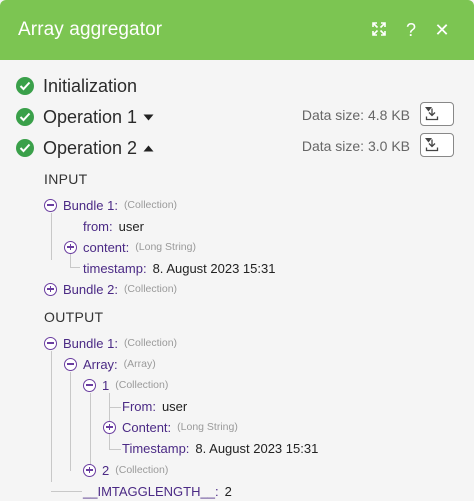  What do you see at coordinates (155, 406) in the screenshot?
I see `output-from-field: From: user` at bounding box center [155, 406].